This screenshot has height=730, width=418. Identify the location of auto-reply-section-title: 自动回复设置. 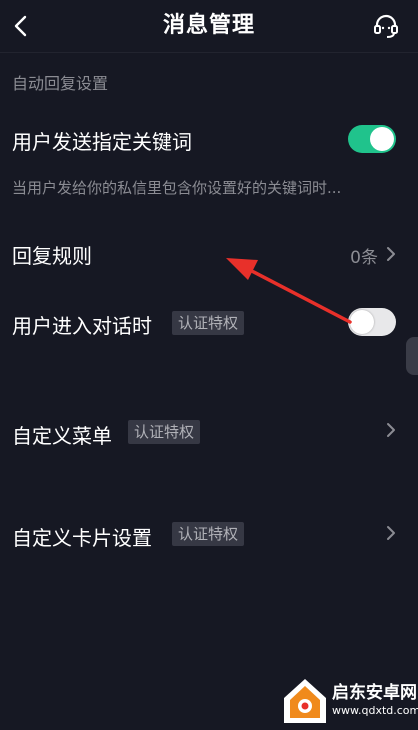
(60, 83).